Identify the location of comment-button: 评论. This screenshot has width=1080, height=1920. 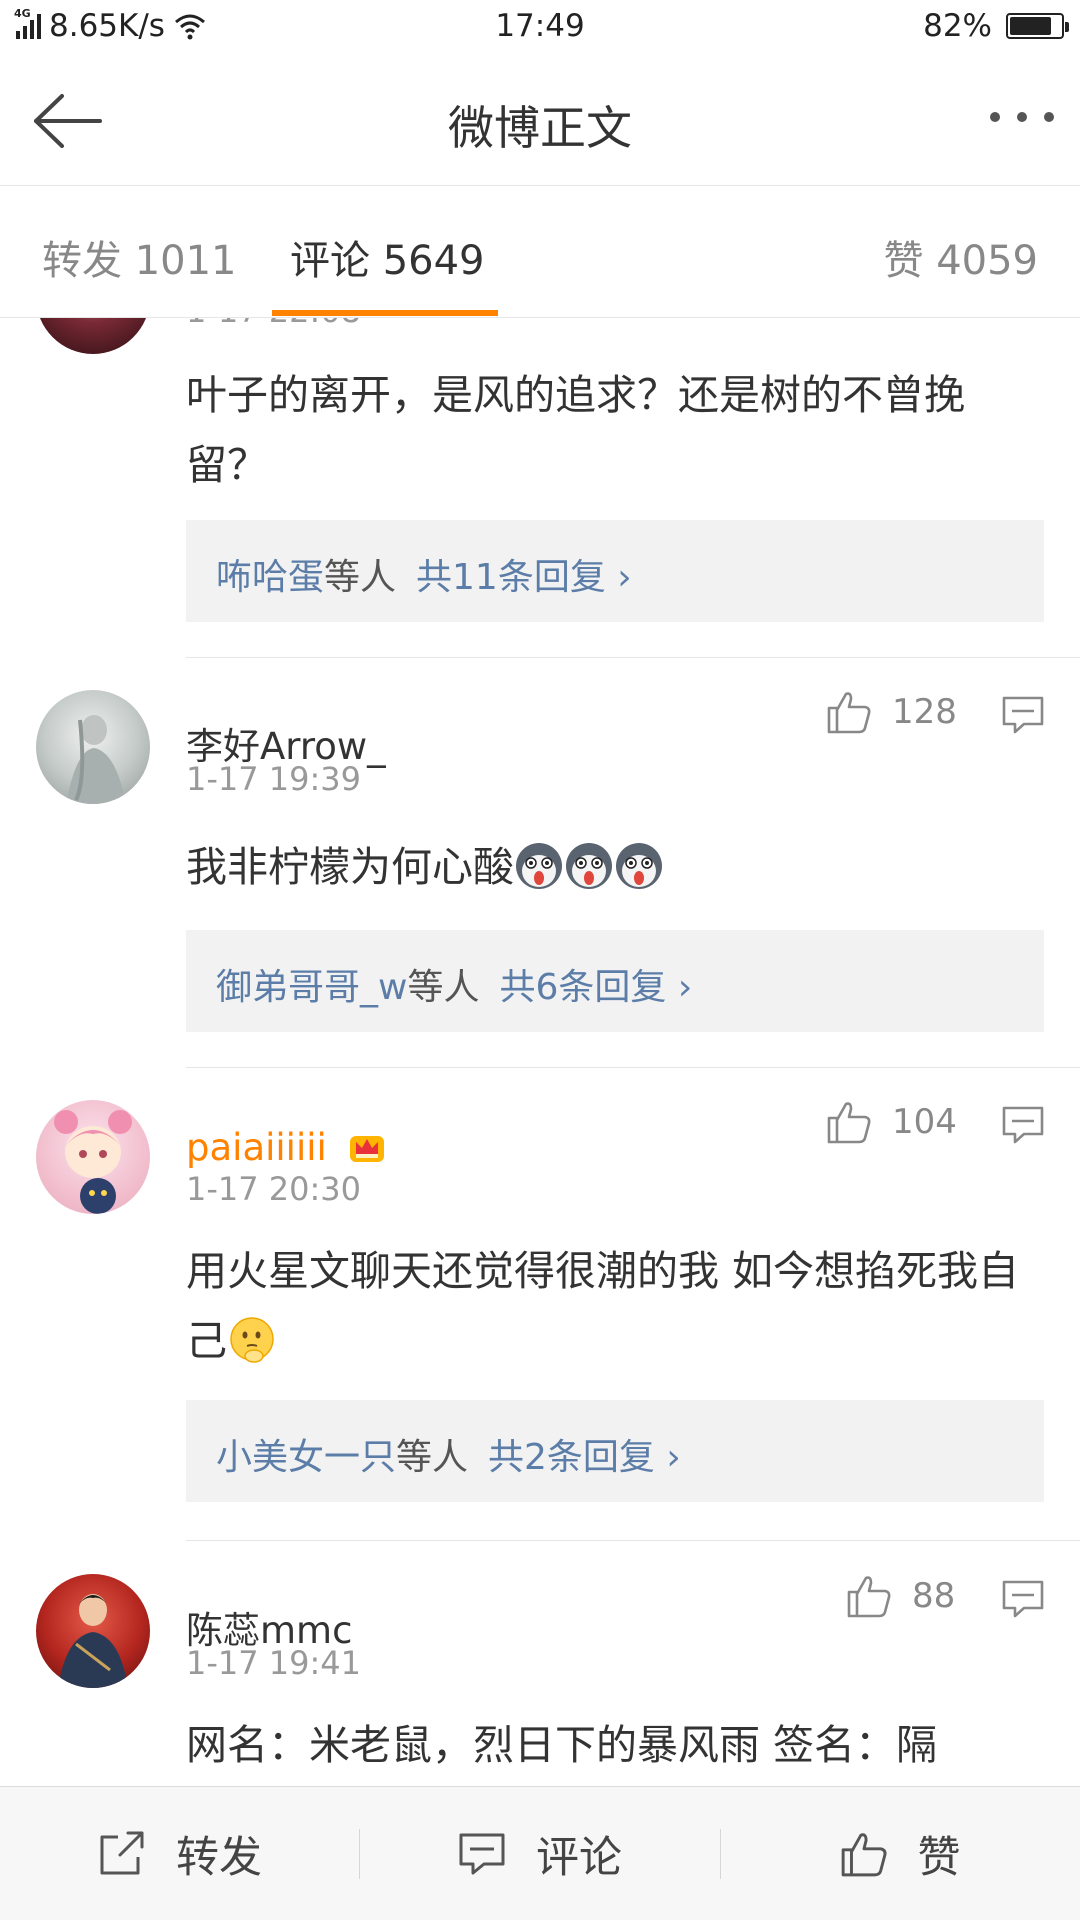
(540, 1853).